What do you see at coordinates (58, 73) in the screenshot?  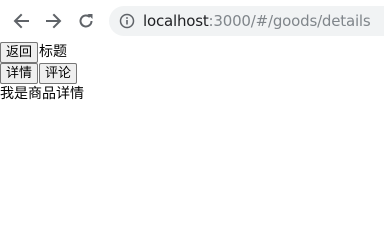 I see `tab-comments: 评论` at bounding box center [58, 73].